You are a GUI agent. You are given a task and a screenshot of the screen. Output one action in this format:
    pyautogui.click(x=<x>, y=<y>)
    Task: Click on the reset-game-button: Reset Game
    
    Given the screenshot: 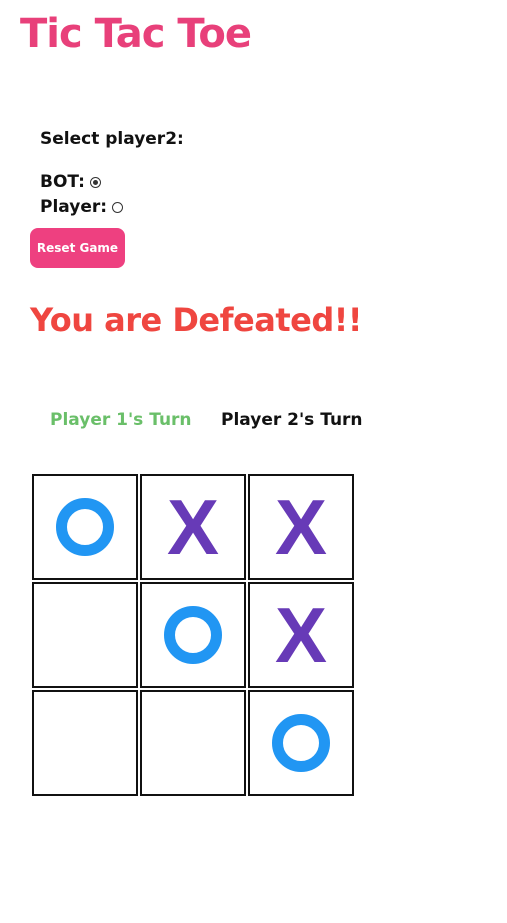 What is the action you would take?
    pyautogui.click(x=77, y=248)
    